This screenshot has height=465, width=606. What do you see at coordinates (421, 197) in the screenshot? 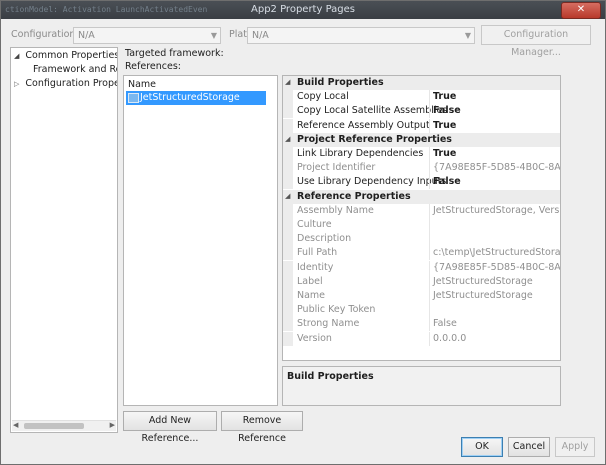
I see `property-category: ◢ Reference Properties` at bounding box center [421, 197].